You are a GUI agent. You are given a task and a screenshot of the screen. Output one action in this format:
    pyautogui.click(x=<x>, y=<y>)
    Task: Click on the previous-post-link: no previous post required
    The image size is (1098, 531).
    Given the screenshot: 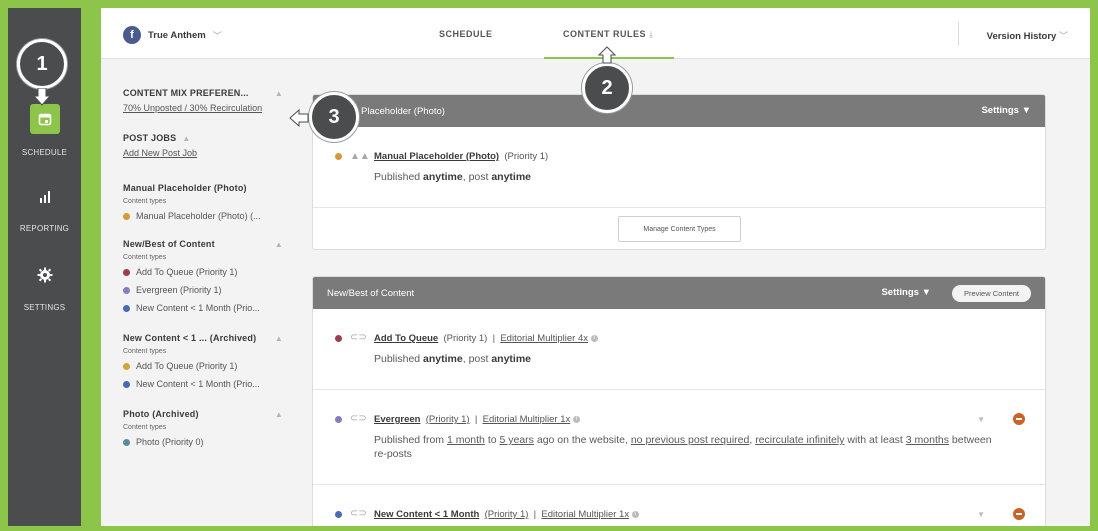 What is the action you would take?
    pyautogui.click(x=690, y=440)
    